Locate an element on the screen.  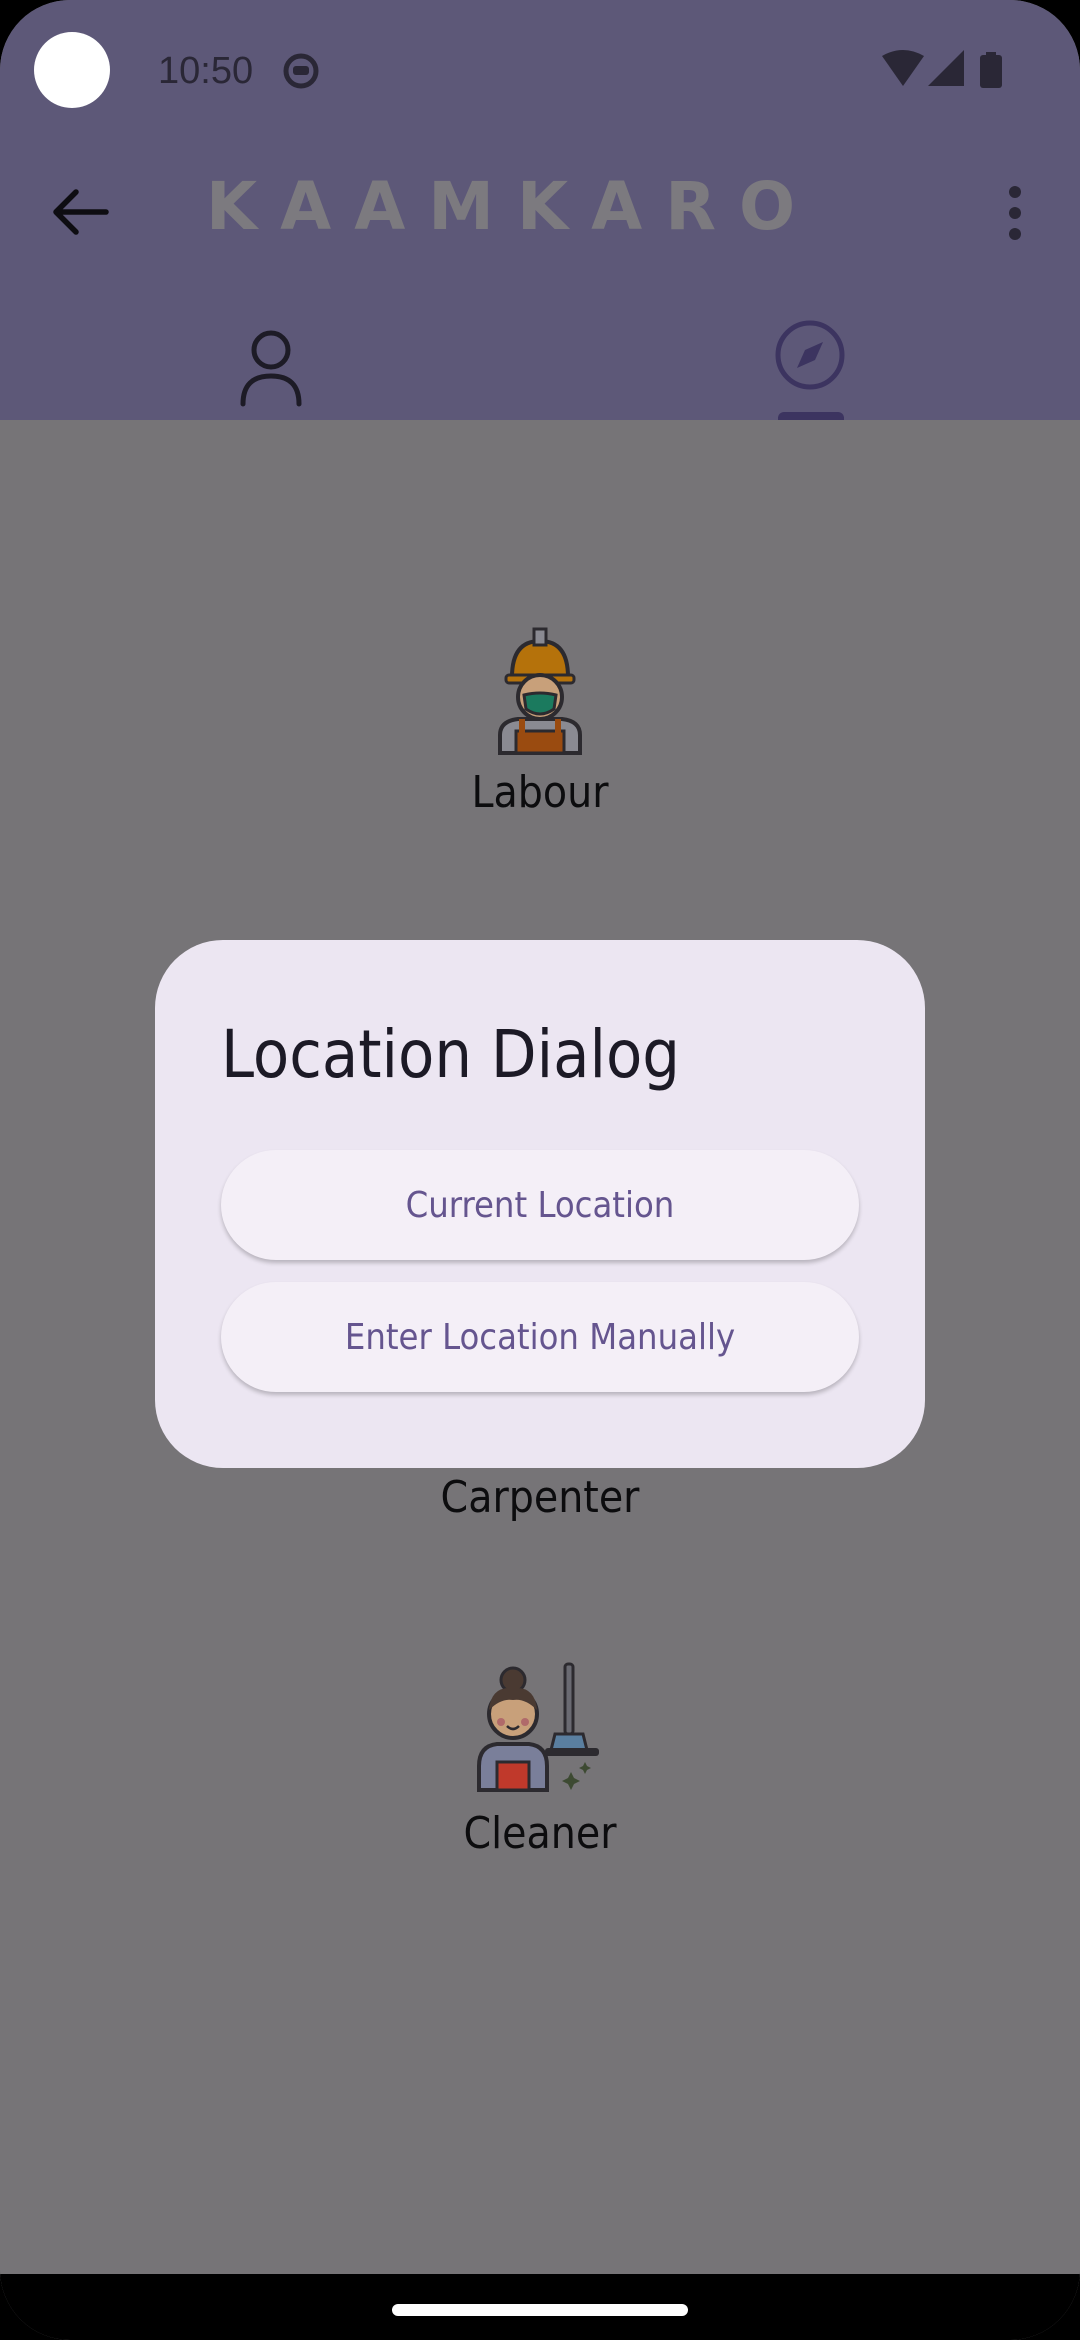
service-label: Cleaner is located at coordinates (540, 1833).